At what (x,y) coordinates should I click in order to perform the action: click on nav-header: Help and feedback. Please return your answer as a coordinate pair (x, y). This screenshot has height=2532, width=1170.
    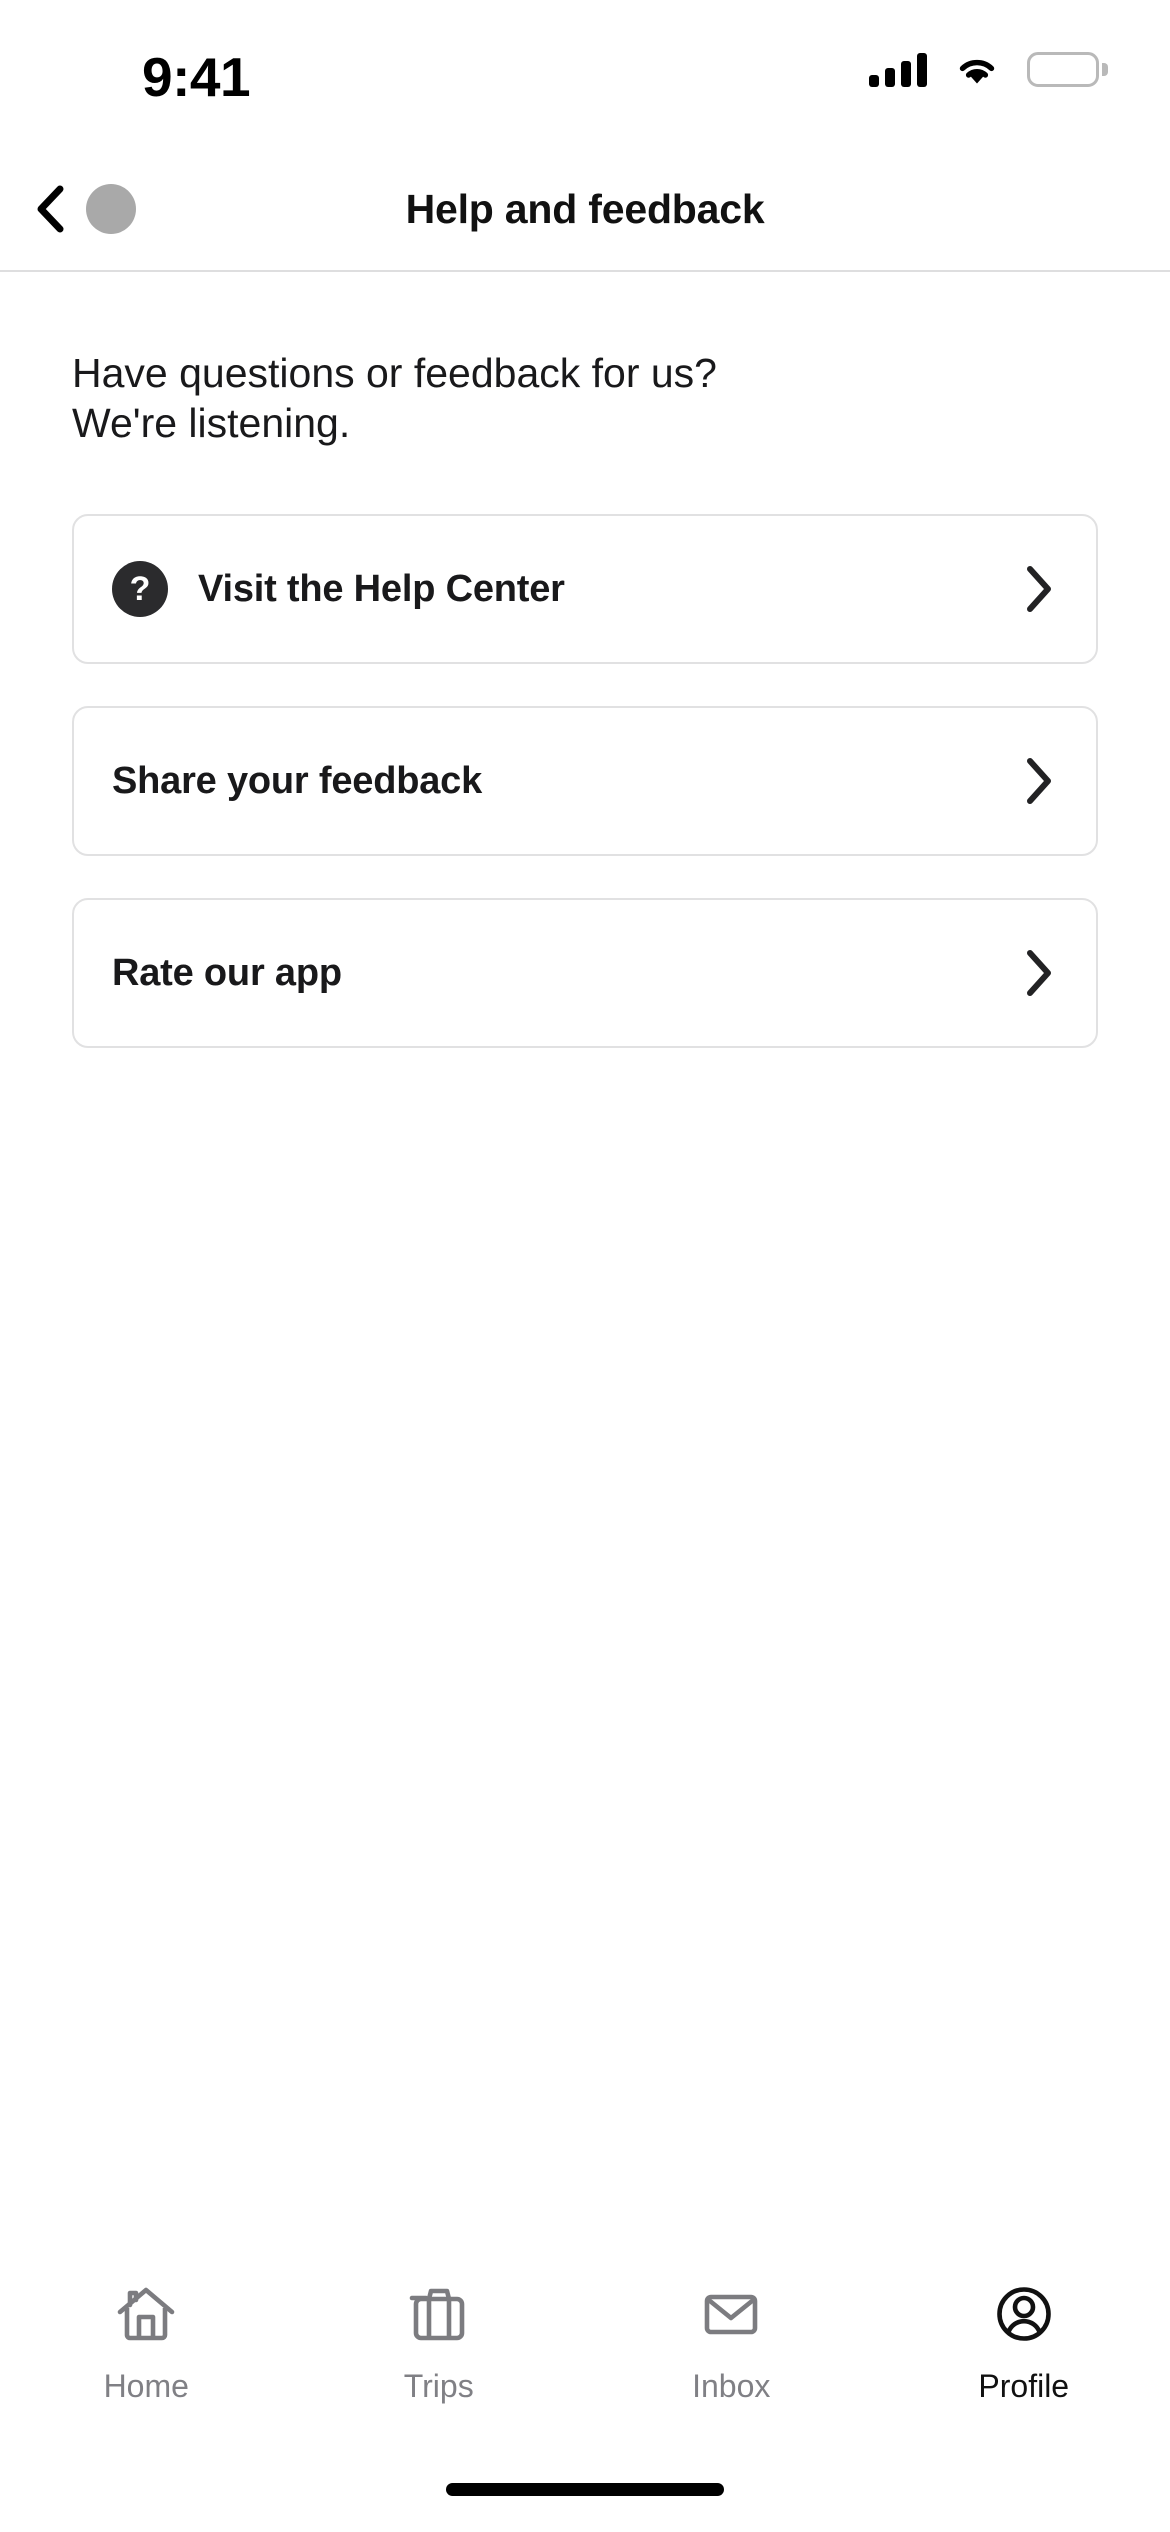
    Looking at the image, I should click on (585, 210).